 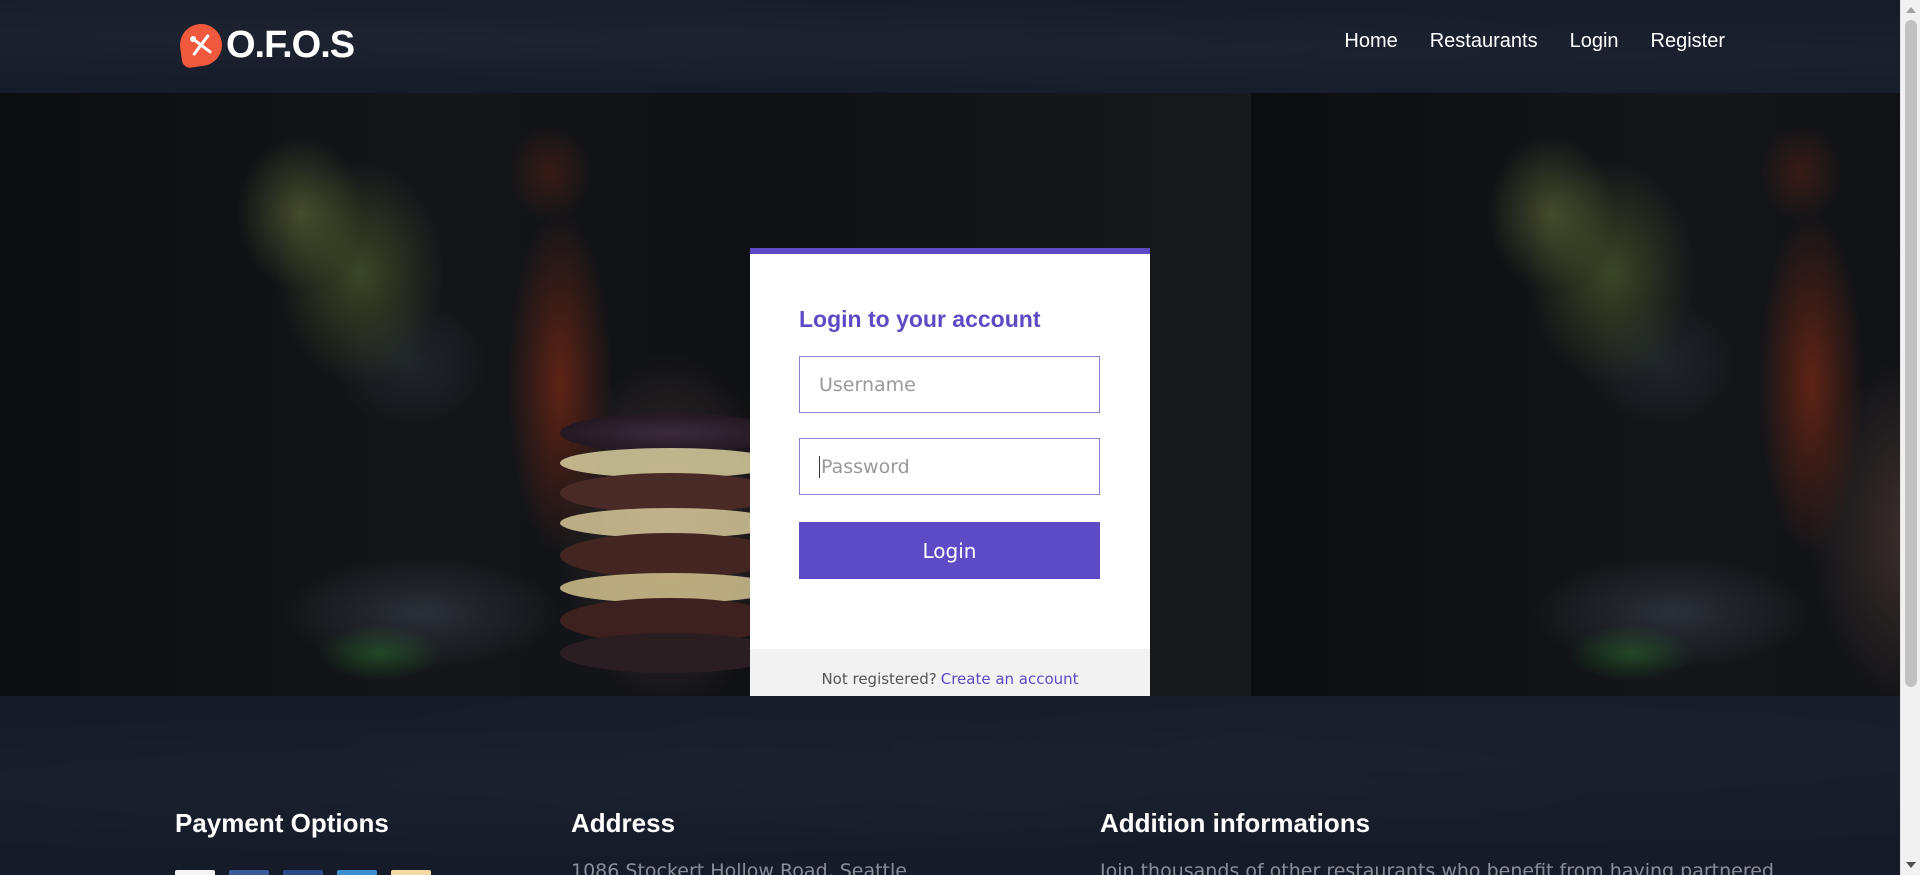 What do you see at coordinates (867, 384) in the screenshot?
I see `username-placeholder: Username` at bounding box center [867, 384].